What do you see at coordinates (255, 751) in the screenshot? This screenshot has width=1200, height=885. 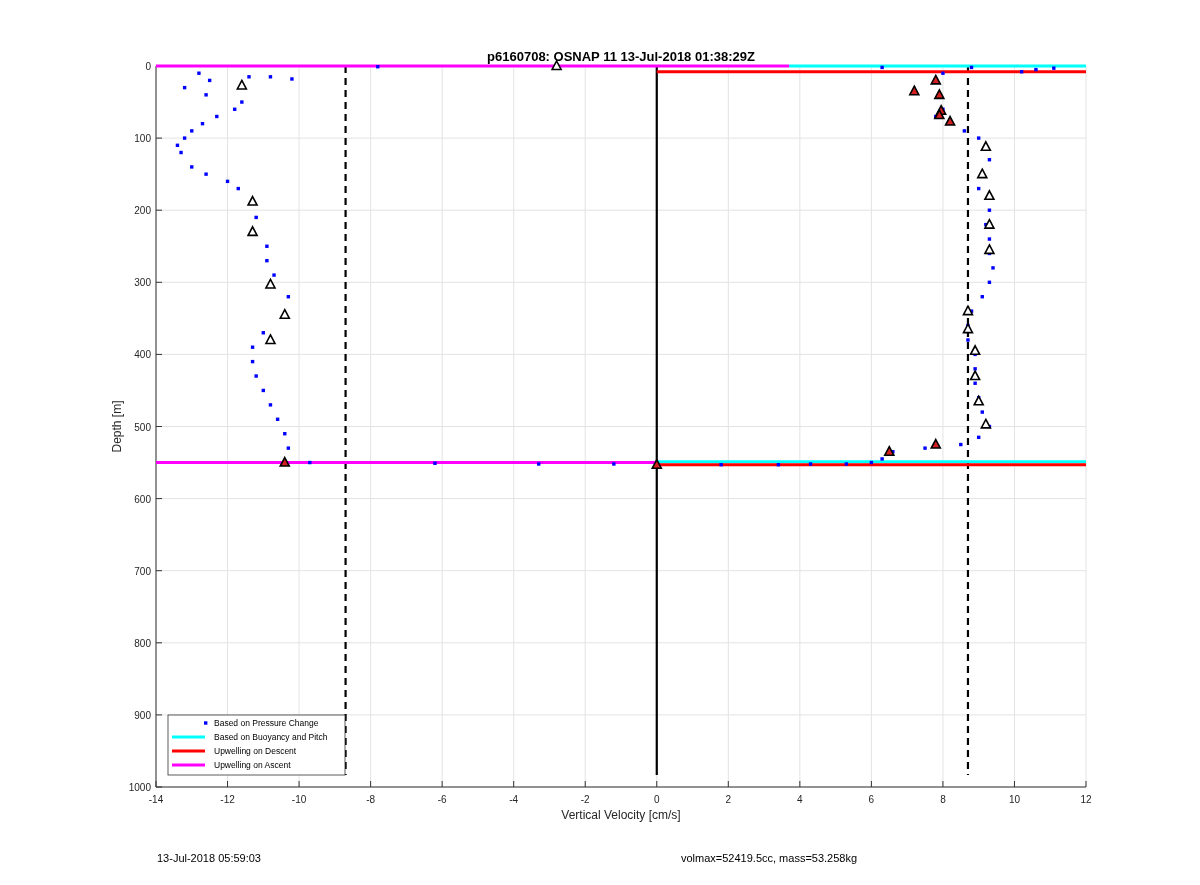 I see `legend-label: Upwelling on Descent` at bounding box center [255, 751].